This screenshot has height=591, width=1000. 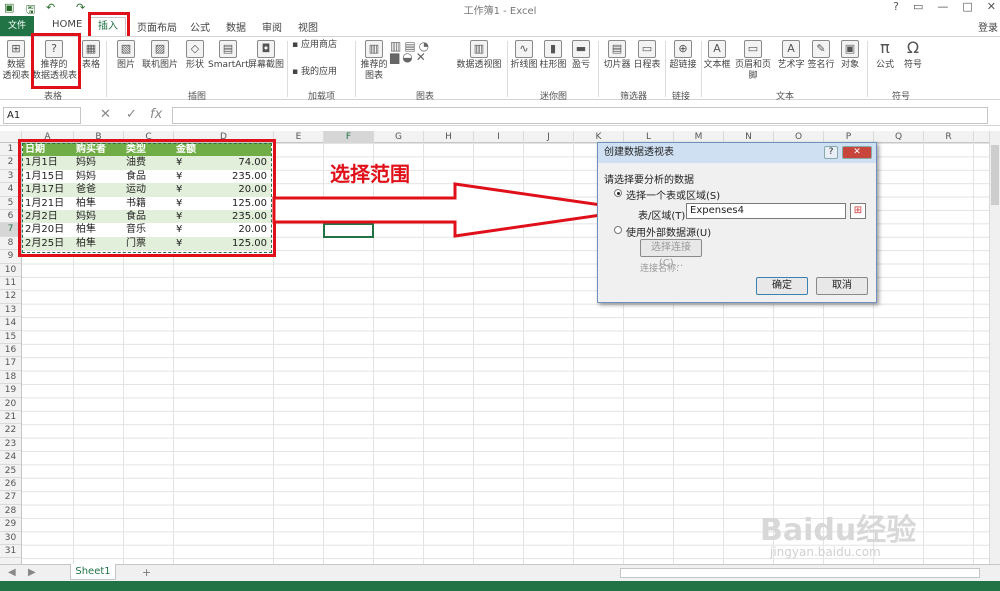 What do you see at coordinates (10, 445) in the screenshot?
I see `row-header: 23` at bounding box center [10, 445].